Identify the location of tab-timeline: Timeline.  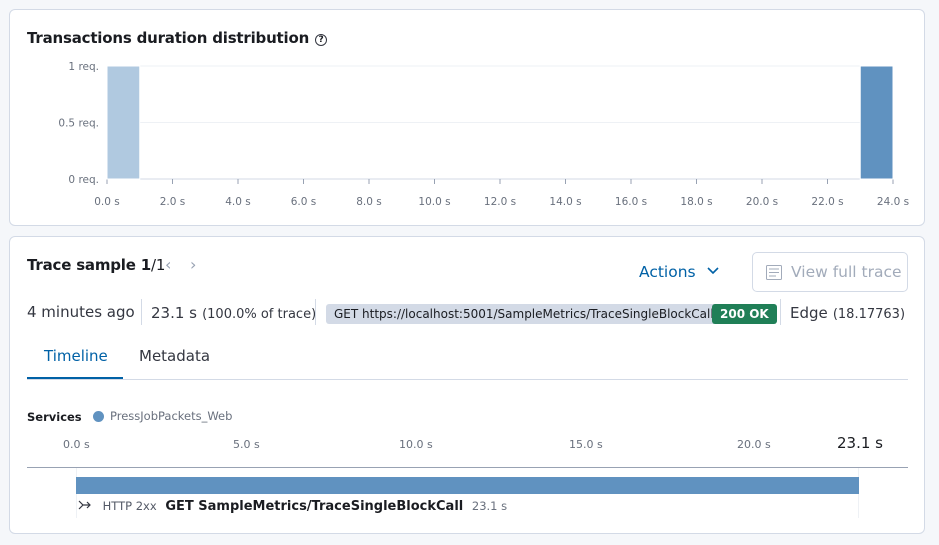
(76, 356).